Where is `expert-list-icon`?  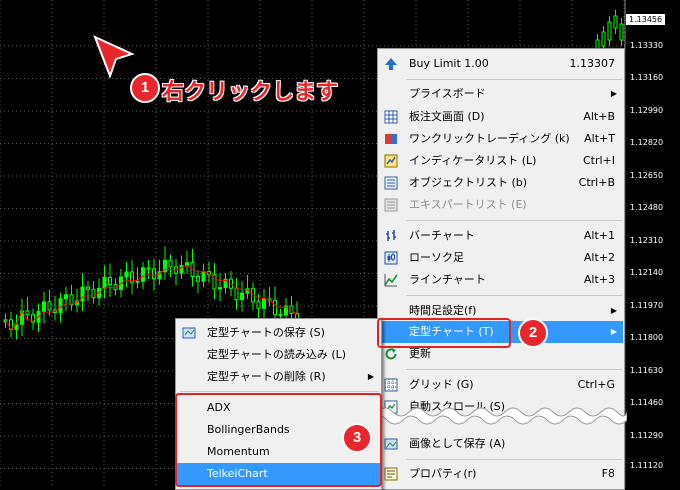
expert-list-icon is located at coordinates (391, 205).